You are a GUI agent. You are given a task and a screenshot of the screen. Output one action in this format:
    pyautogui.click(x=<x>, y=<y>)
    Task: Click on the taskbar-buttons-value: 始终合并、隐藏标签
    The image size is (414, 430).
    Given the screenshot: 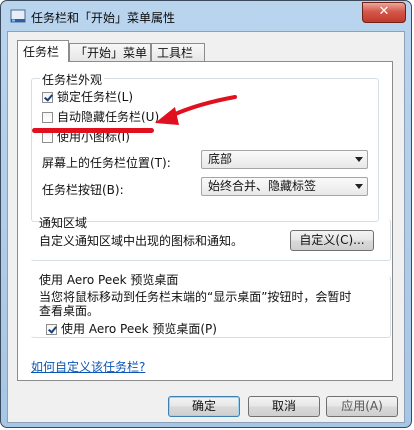 What is the action you would take?
    pyautogui.click(x=262, y=186)
    